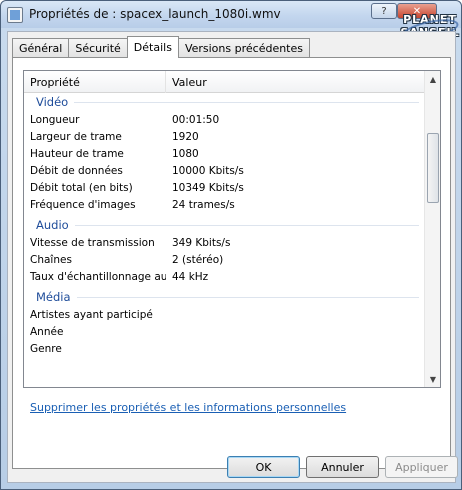 This screenshot has width=462, height=490. Describe the element at coordinates (198, 259) in the screenshot. I see `property-value: 2 (stéréo)` at that location.